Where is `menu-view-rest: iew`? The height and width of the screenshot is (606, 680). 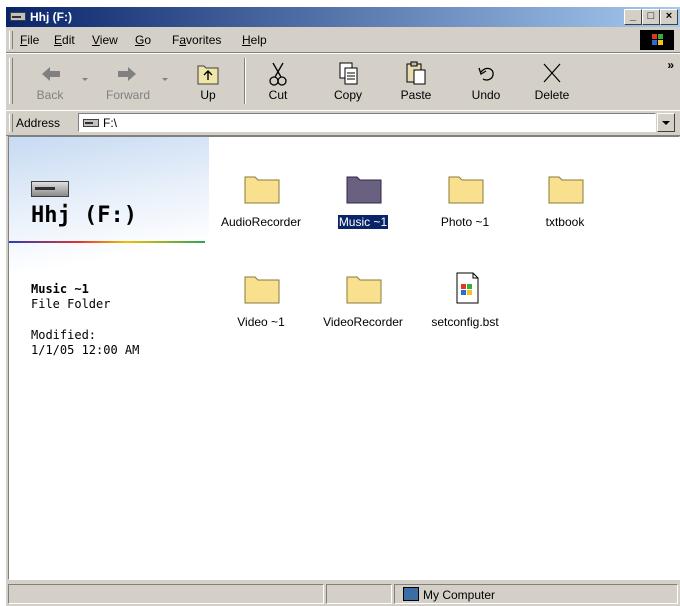 menu-view-rest: iew is located at coordinates (108, 40).